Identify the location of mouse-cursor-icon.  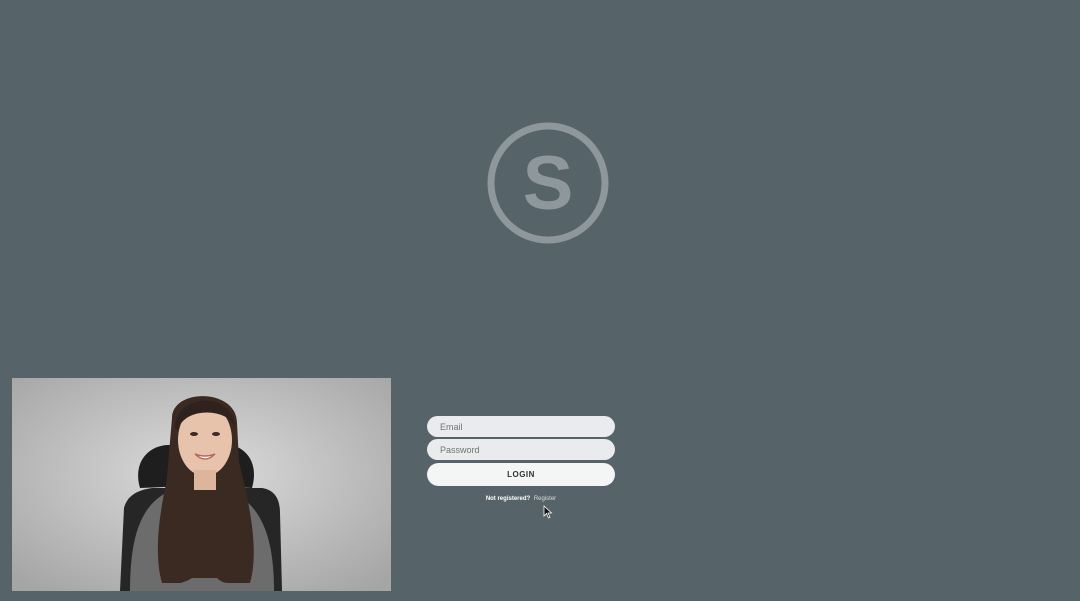
(548, 512).